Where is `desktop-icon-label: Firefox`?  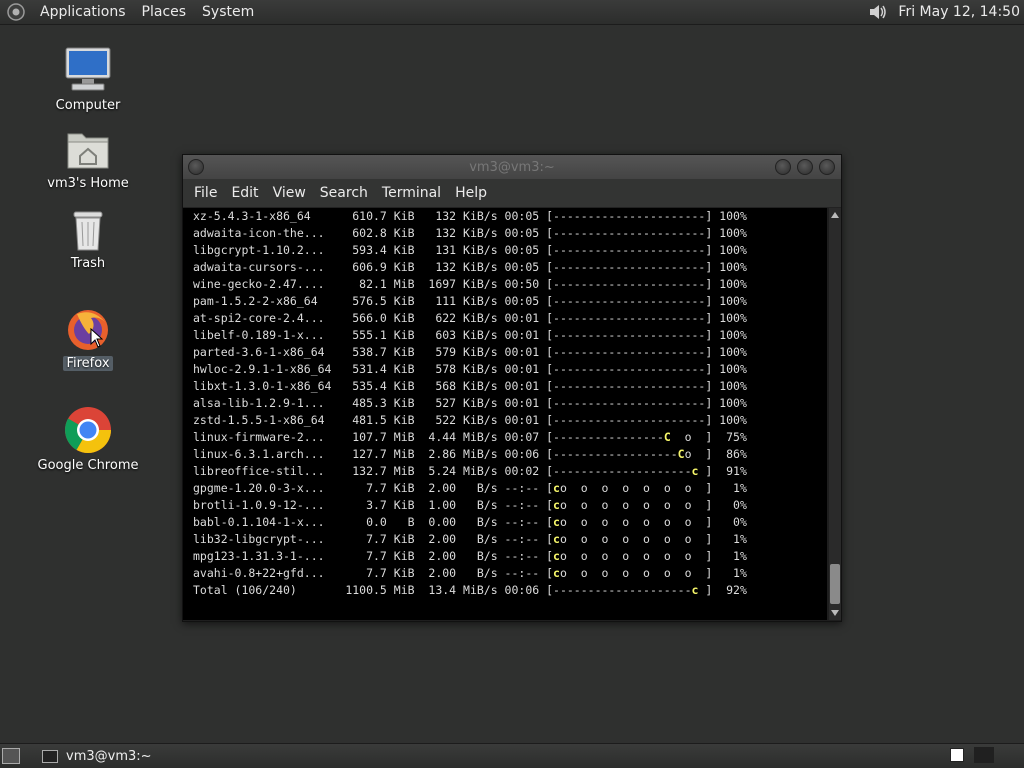 desktop-icon-label: Firefox is located at coordinates (88, 363).